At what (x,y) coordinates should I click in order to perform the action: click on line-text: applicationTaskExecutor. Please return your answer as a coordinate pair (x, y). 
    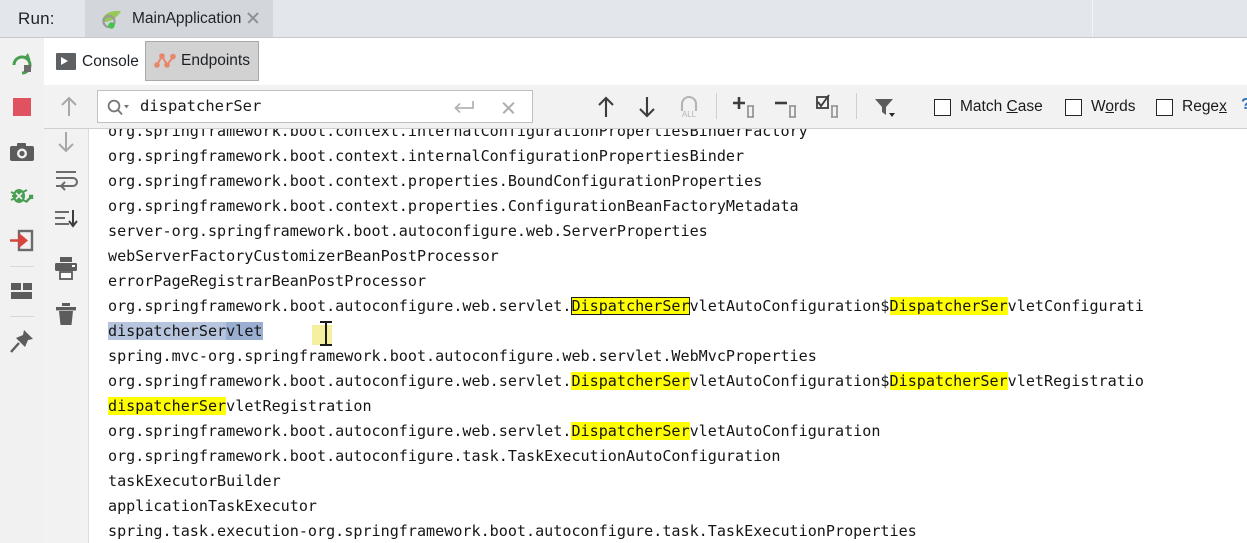
    Looking at the image, I should click on (213, 506).